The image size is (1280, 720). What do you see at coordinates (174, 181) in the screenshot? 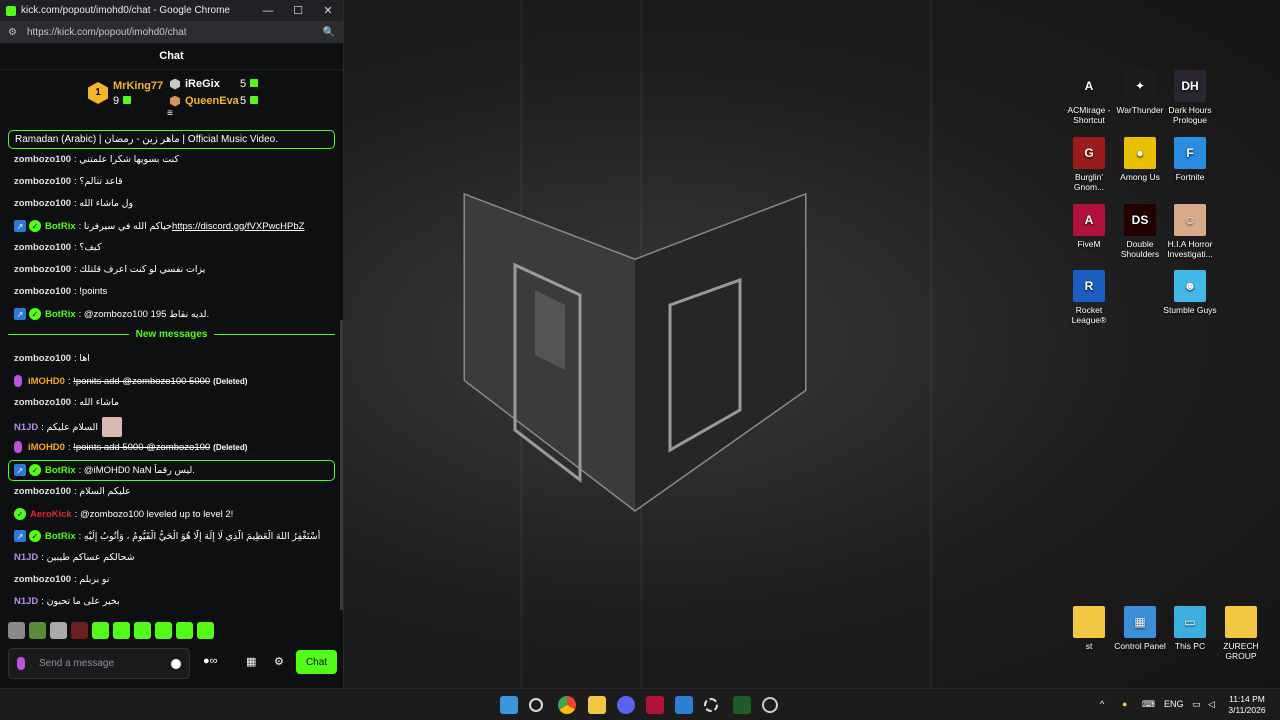
I see `chat-message: zombozo100: قاعد تتألم؟` at bounding box center [174, 181].